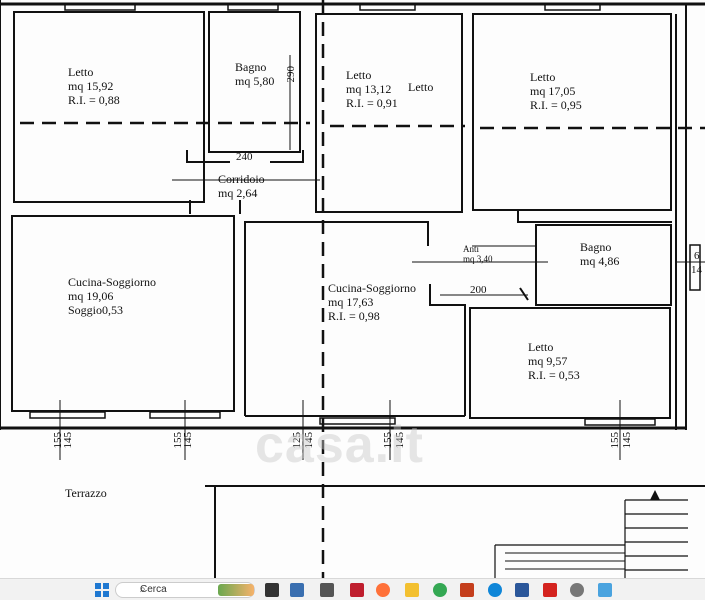  I want to click on filezilla-icon, so click(357, 590).